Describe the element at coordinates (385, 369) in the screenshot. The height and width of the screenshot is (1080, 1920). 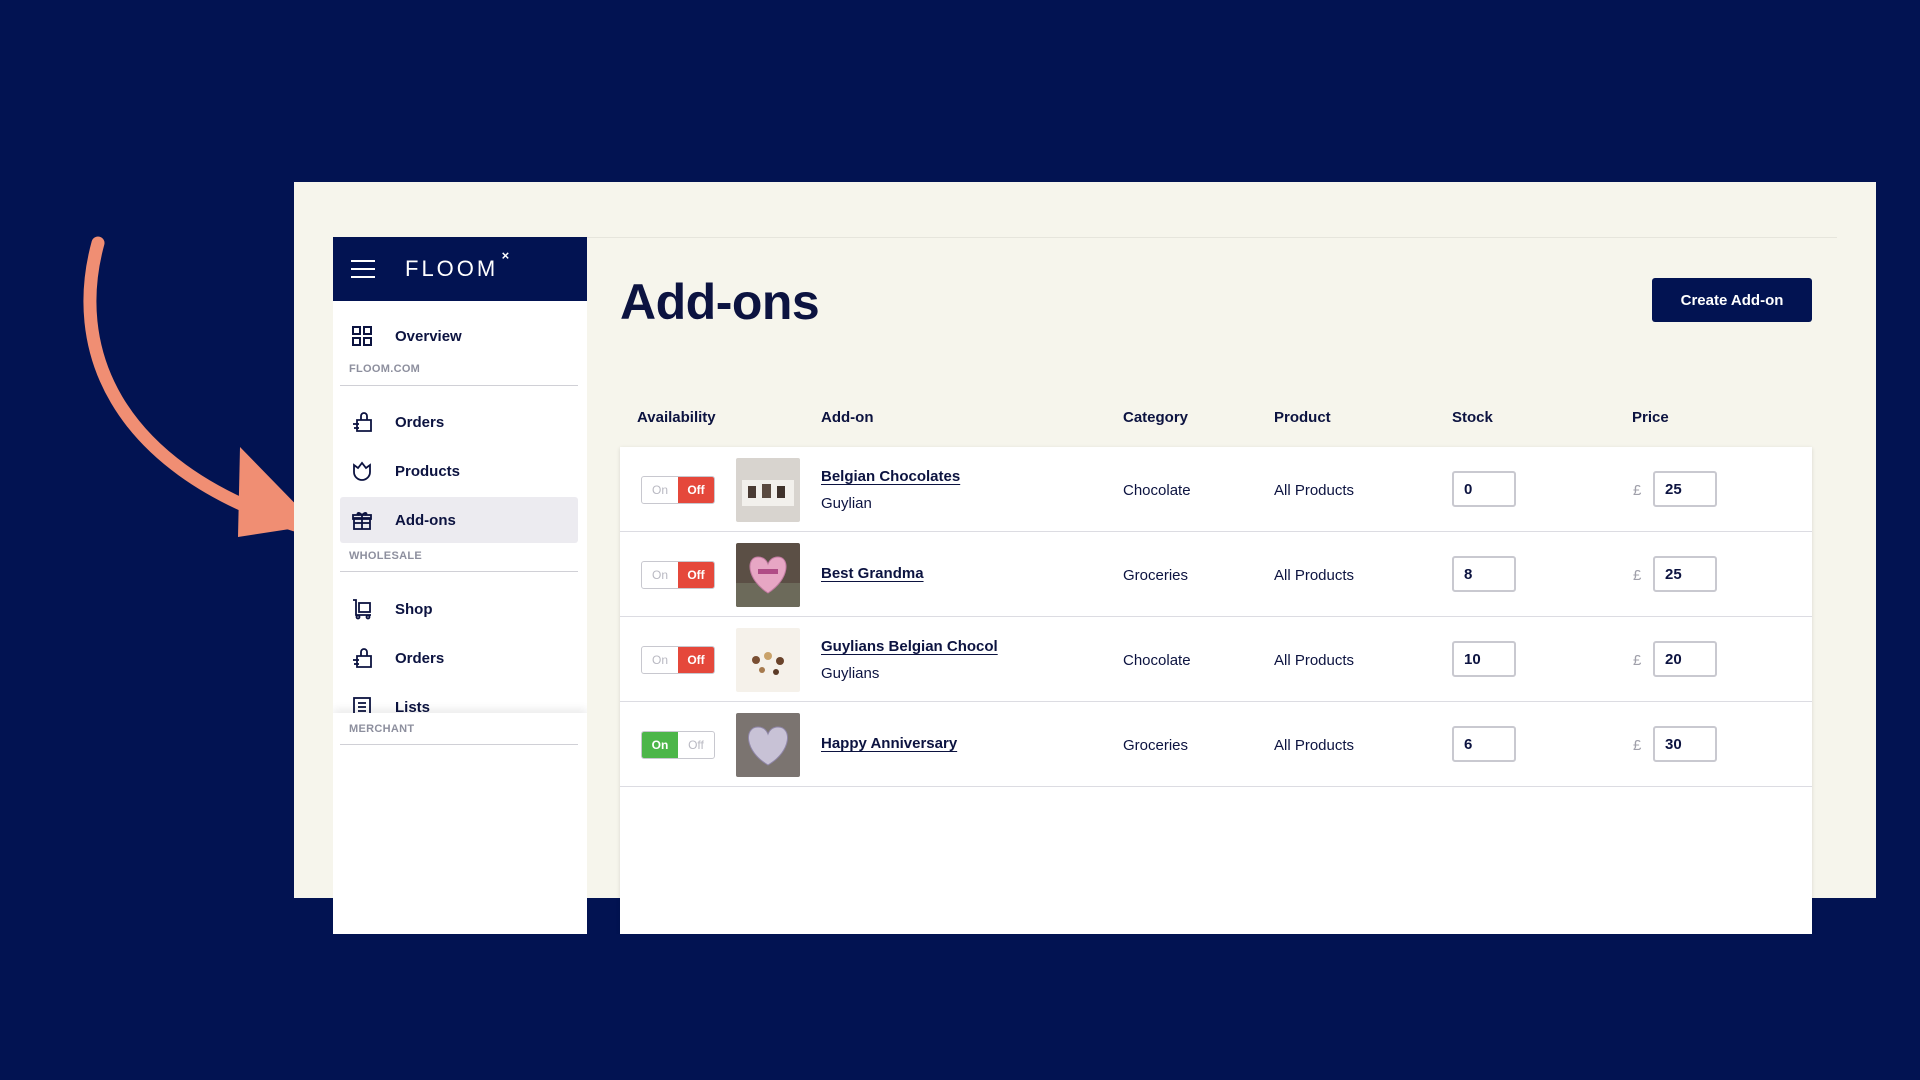
I see `section-label-floom: FLOOM.COM` at that location.